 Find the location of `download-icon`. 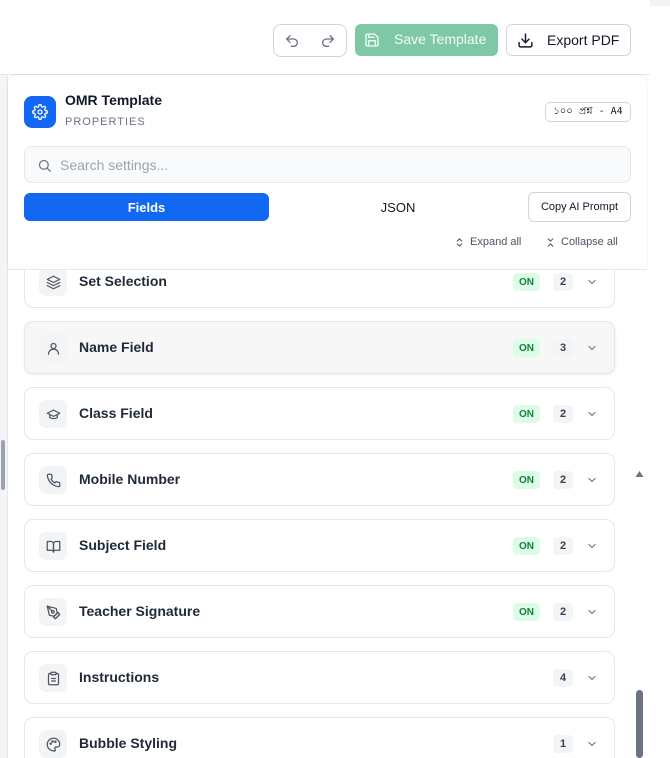

download-icon is located at coordinates (525, 42).